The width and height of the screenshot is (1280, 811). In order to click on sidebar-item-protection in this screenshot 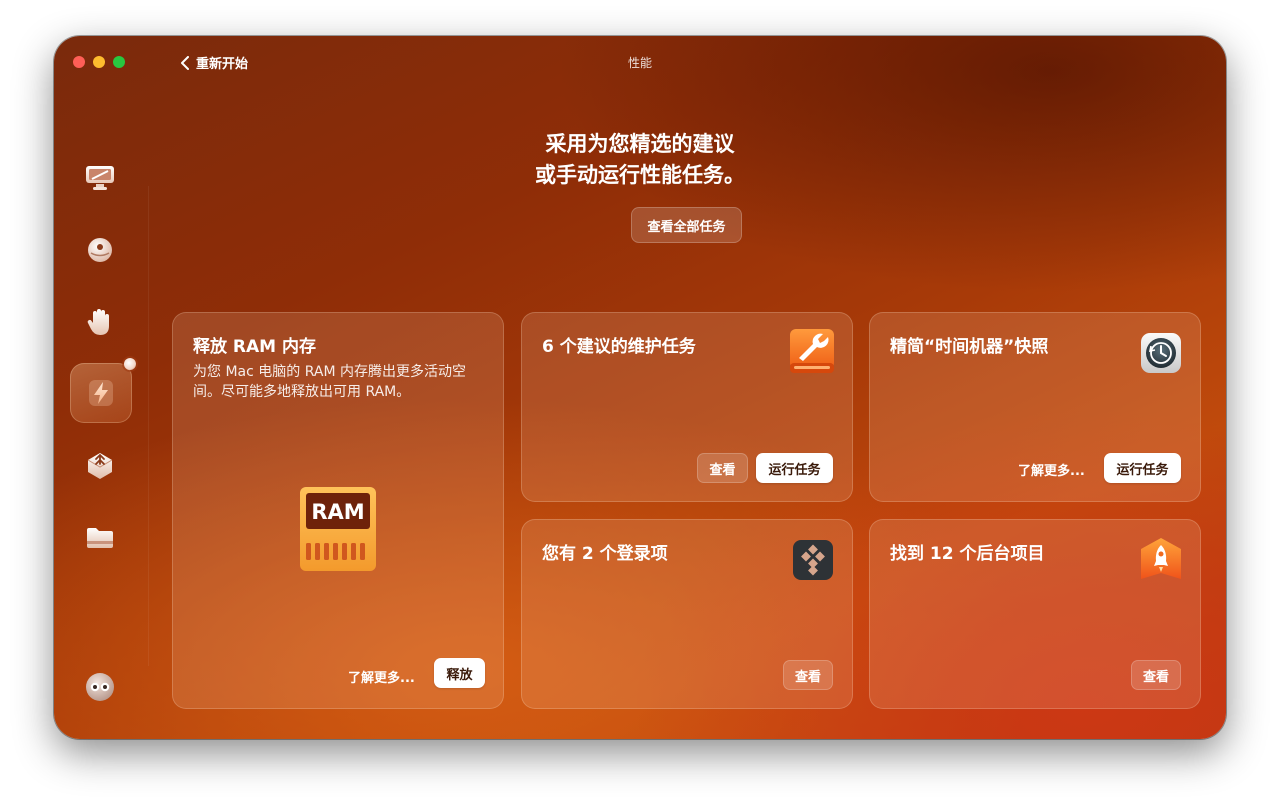, I will do `click(100, 250)`.